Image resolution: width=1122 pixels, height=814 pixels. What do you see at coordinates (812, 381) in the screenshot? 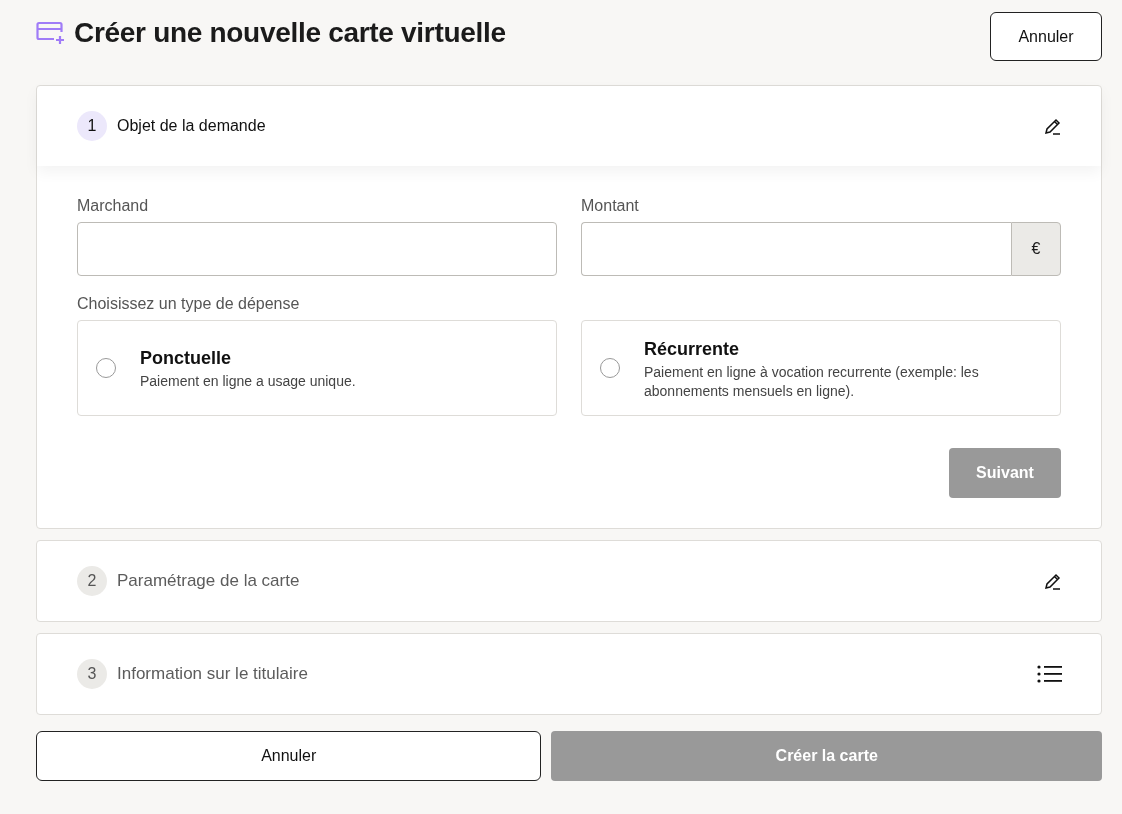
I see `option-description: Paiement en ligne à vocation recurrente (exemple: les abonnements mensuels en ligne).` at bounding box center [812, 381].